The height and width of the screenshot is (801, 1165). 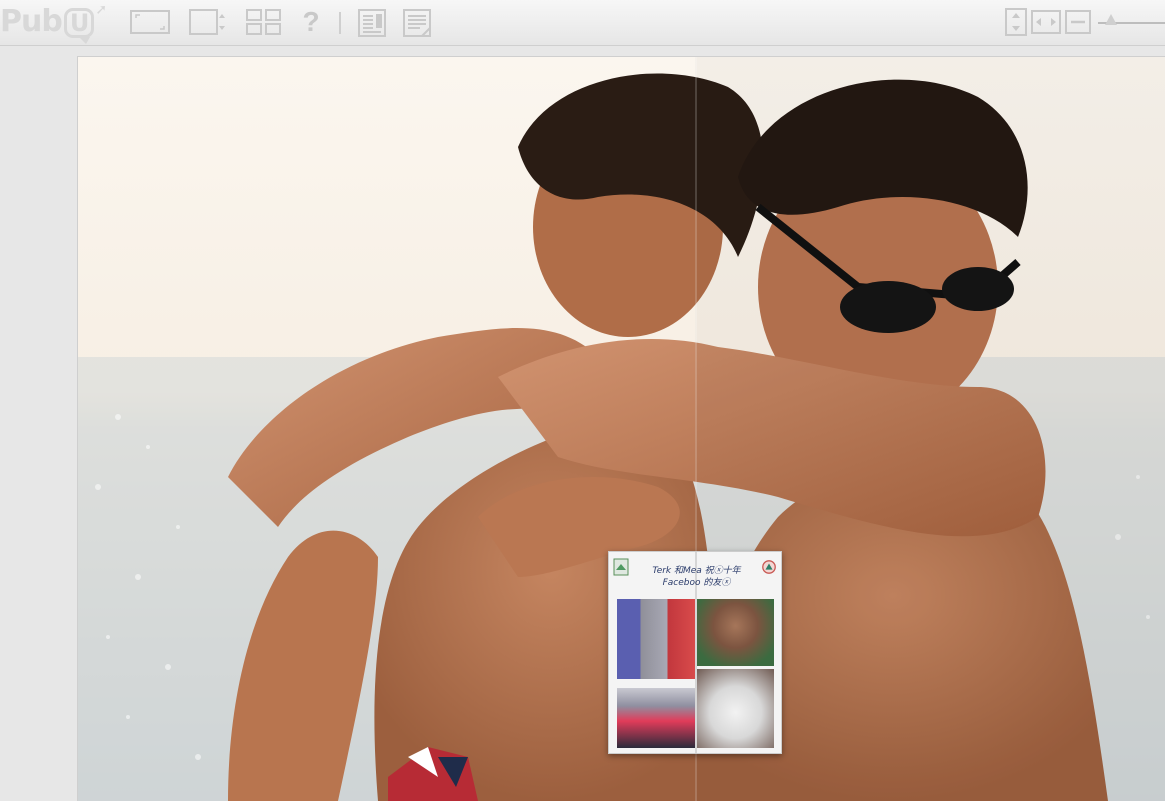 What do you see at coordinates (1111, 19) in the screenshot?
I see `zoom-slider-handle` at bounding box center [1111, 19].